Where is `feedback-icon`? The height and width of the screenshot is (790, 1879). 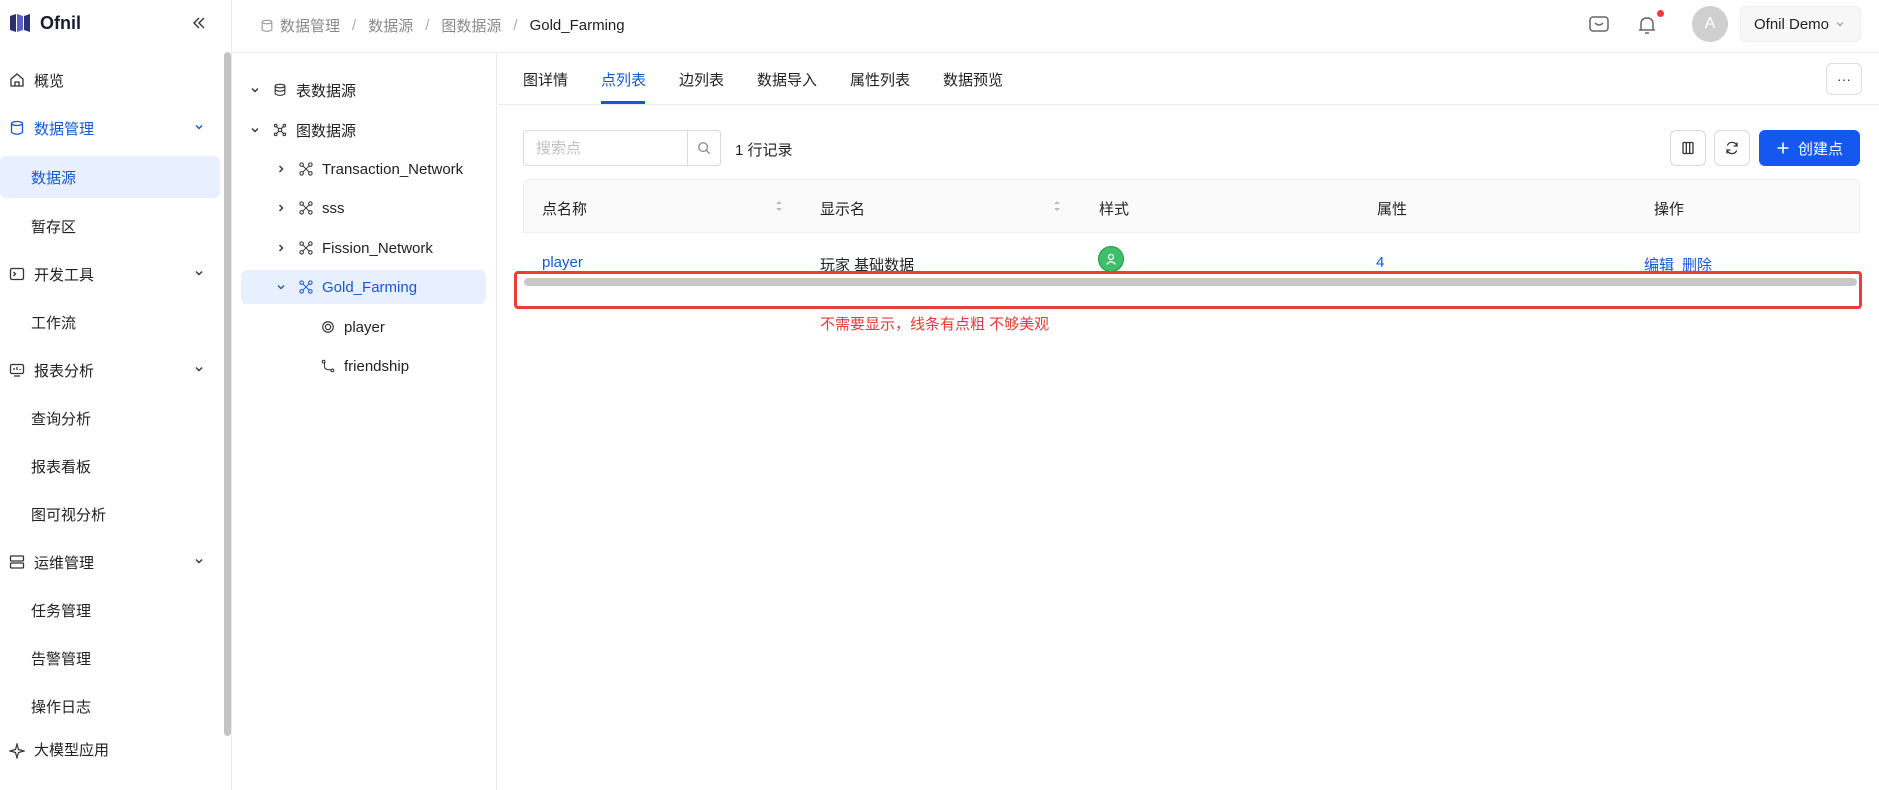 feedback-icon is located at coordinates (1599, 25).